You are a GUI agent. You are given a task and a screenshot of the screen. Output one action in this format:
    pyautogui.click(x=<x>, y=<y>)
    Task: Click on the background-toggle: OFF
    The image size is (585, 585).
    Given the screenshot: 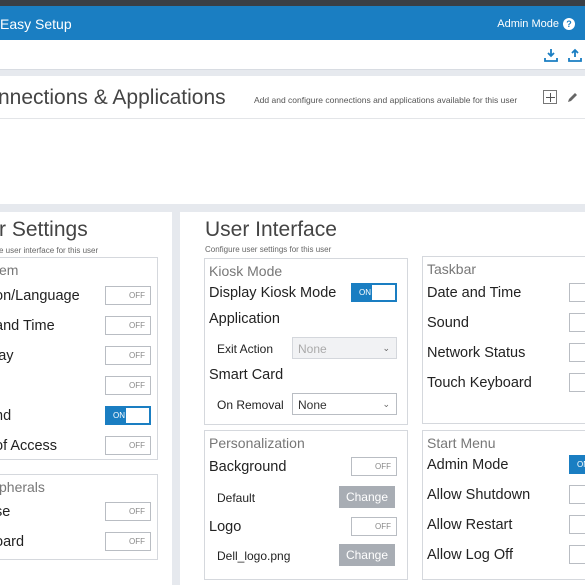 What is the action you would take?
    pyautogui.click(x=374, y=466)
    